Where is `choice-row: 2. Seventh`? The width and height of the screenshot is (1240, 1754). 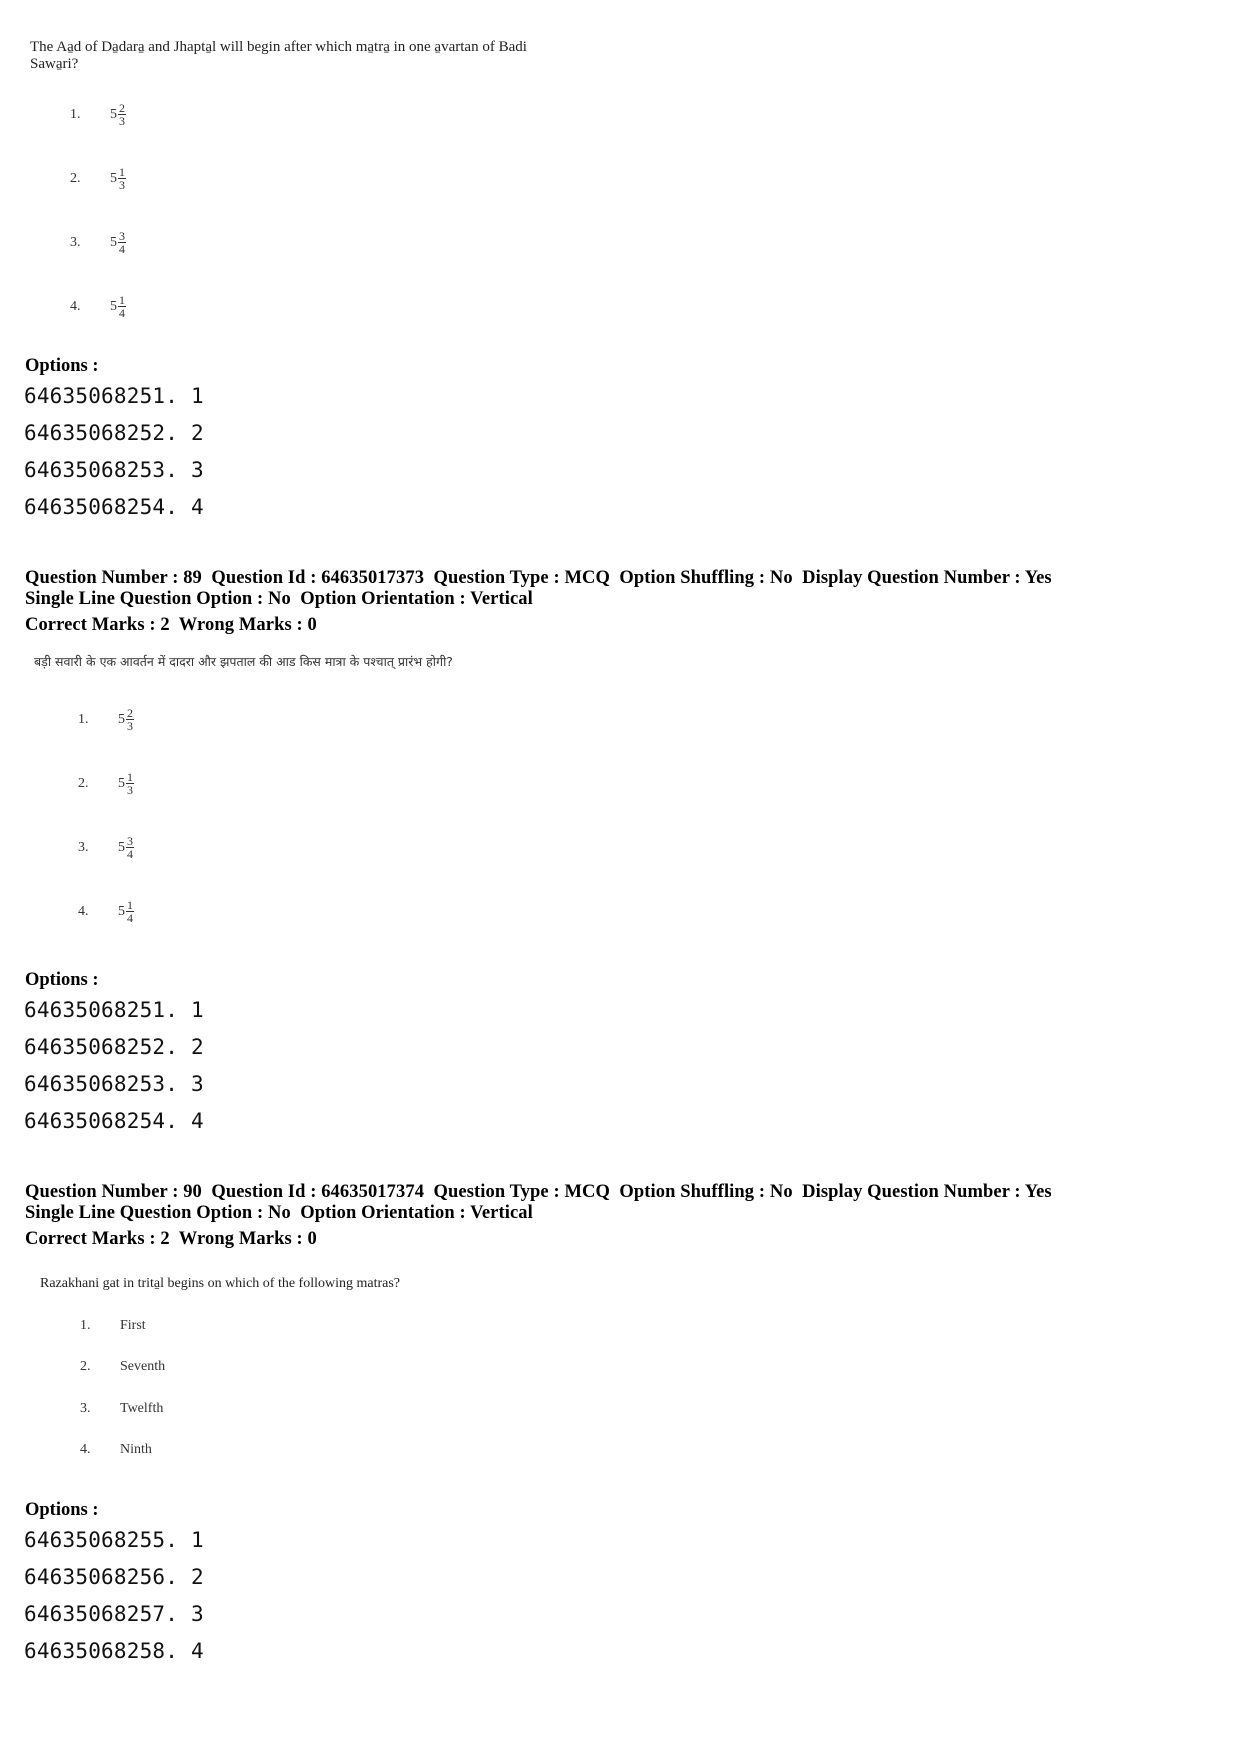 choice-row: 2. Seventh is located at coordinates (122, 1367).